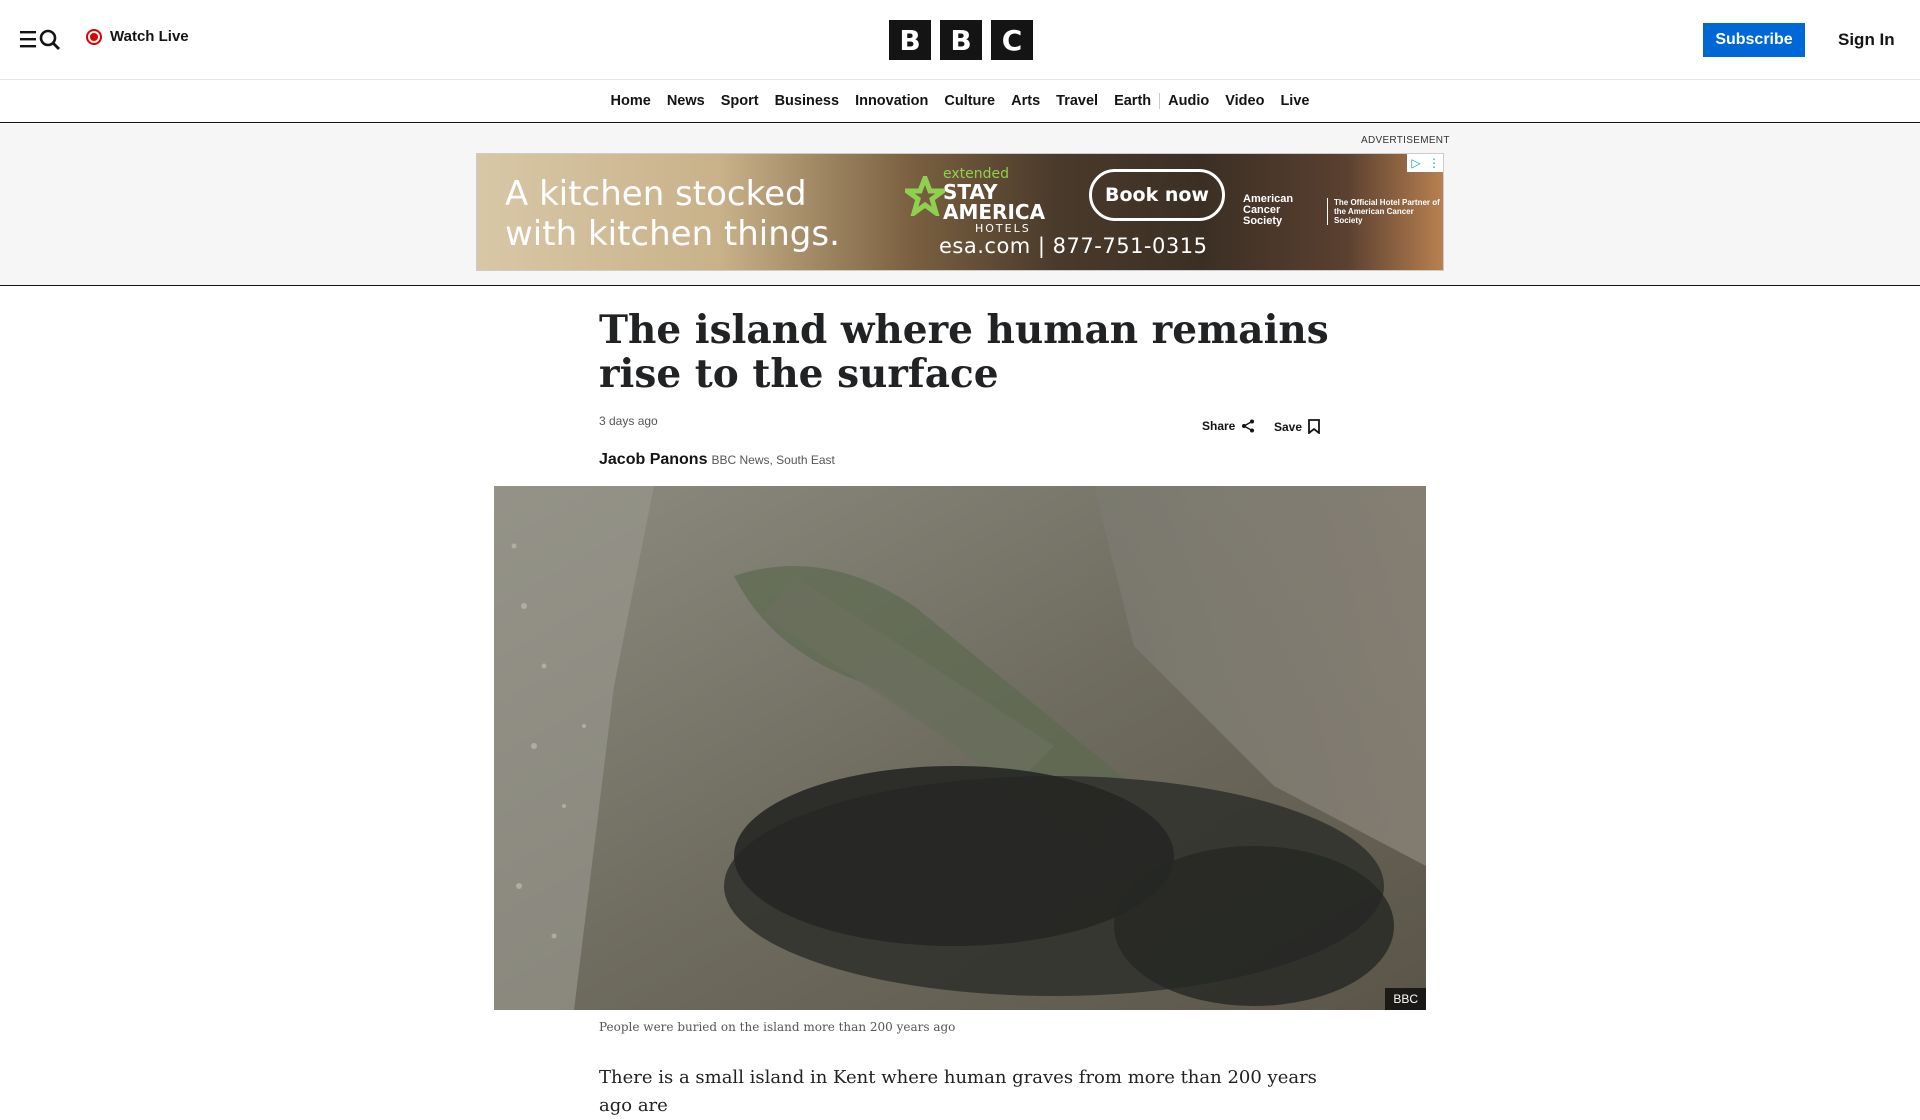 The image size is (1920, 1120). I want to click on menu-search-icon, so click(40, 39).